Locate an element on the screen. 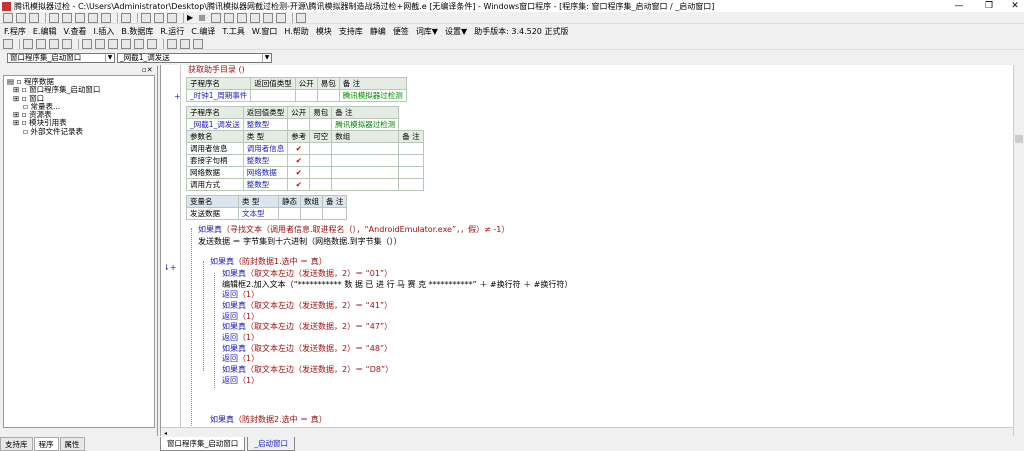  step-over-icon is located at coordinates (254, 17).